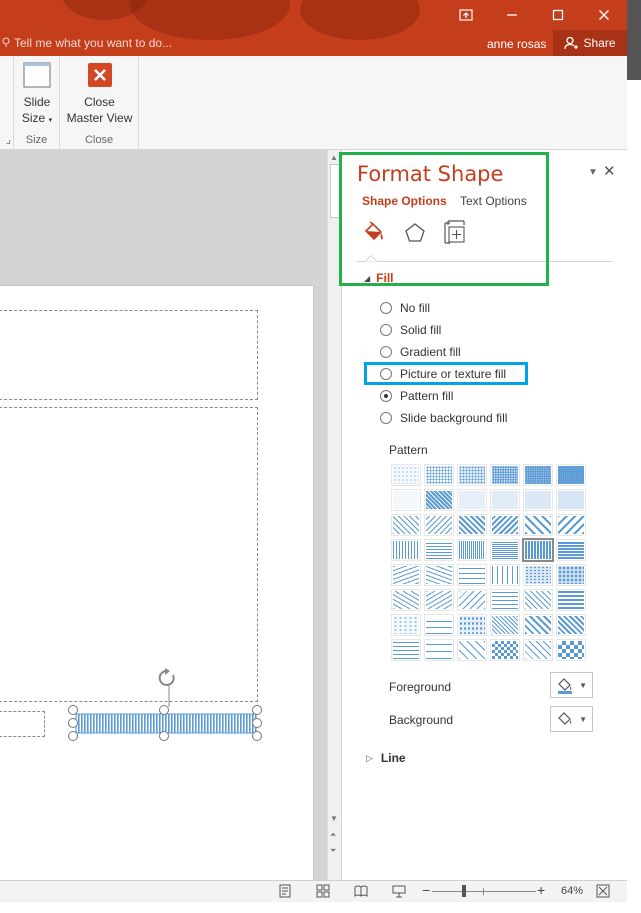 This screenshot has height=913, width=641. I want to click on zoom-in-button: +, so click(541, 890).